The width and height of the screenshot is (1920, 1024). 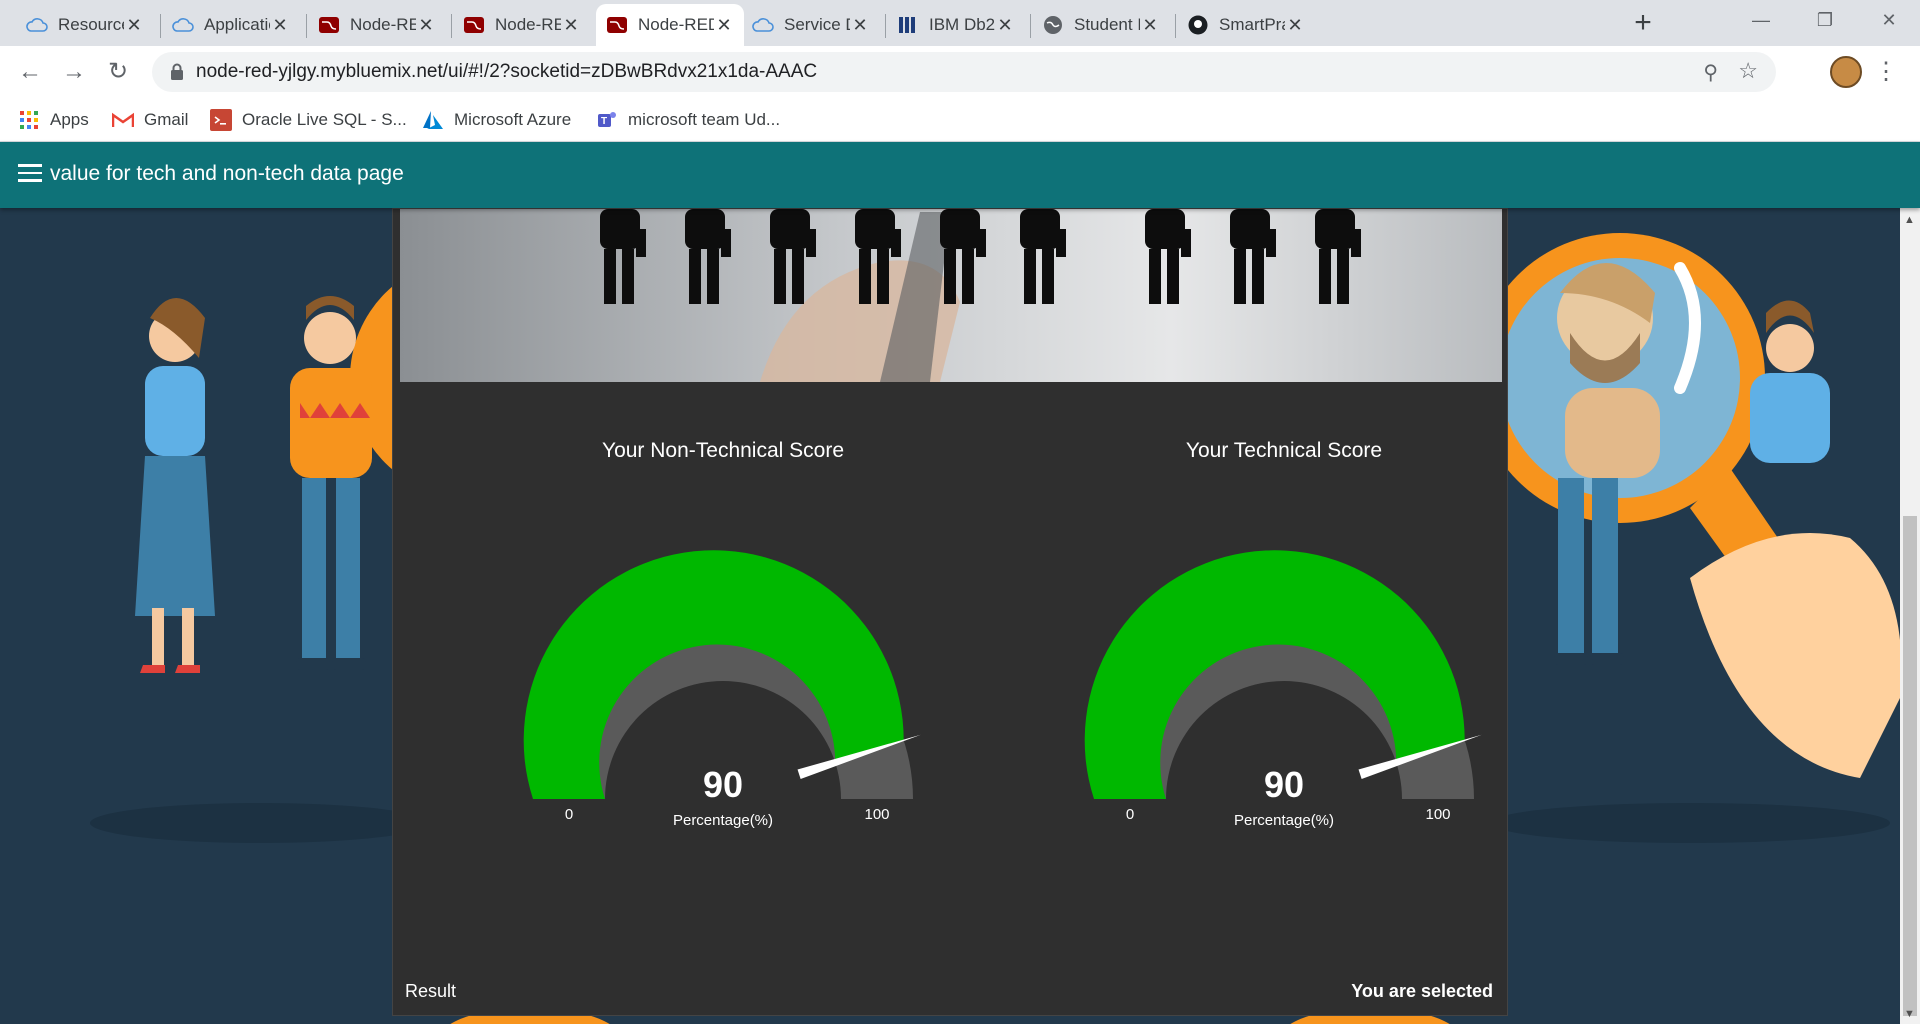 What do you see at coordinates (433, 120) in the screenshot?
I see `azure-icon` at bounding box center [433, 120].